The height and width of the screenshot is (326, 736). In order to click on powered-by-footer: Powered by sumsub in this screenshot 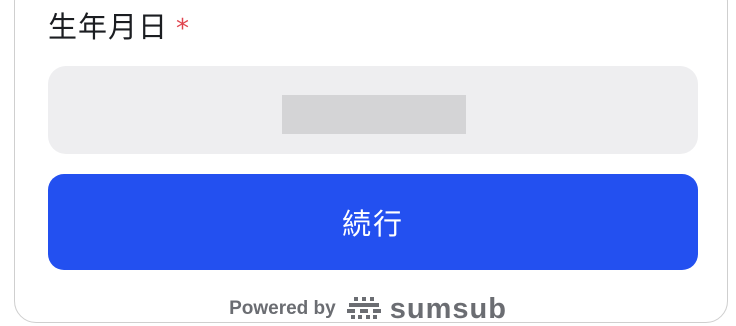, I will do `click(368, 309)`.